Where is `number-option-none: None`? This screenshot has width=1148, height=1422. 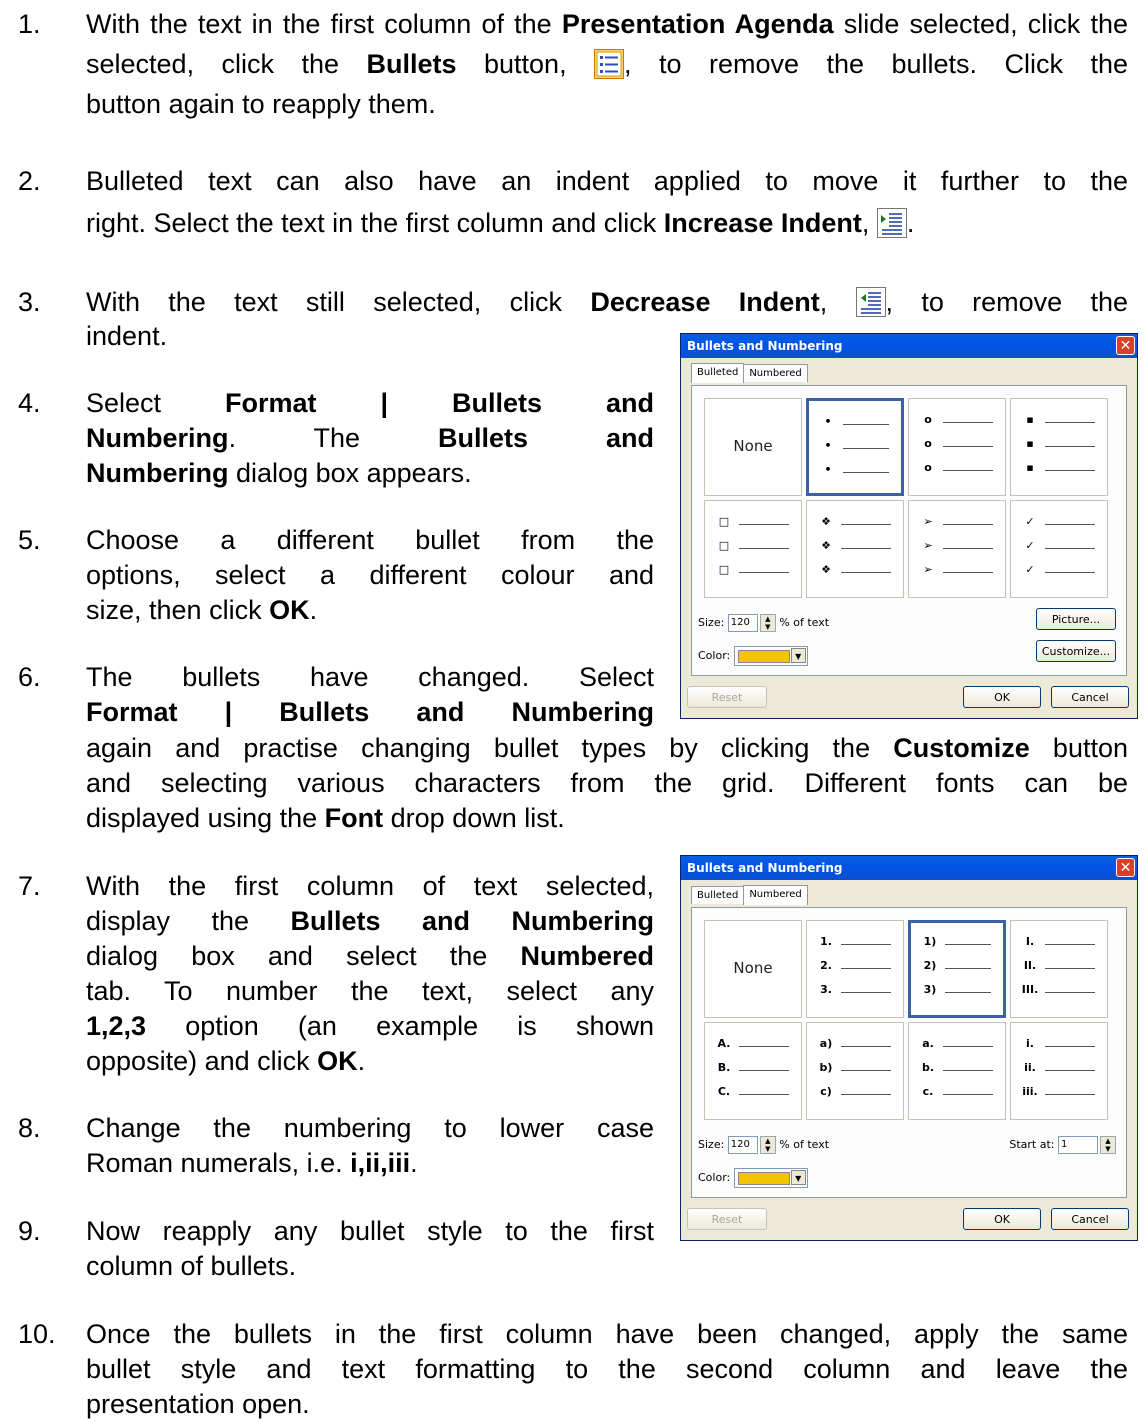 number-option-none: None is located at coordinates (753, 969).